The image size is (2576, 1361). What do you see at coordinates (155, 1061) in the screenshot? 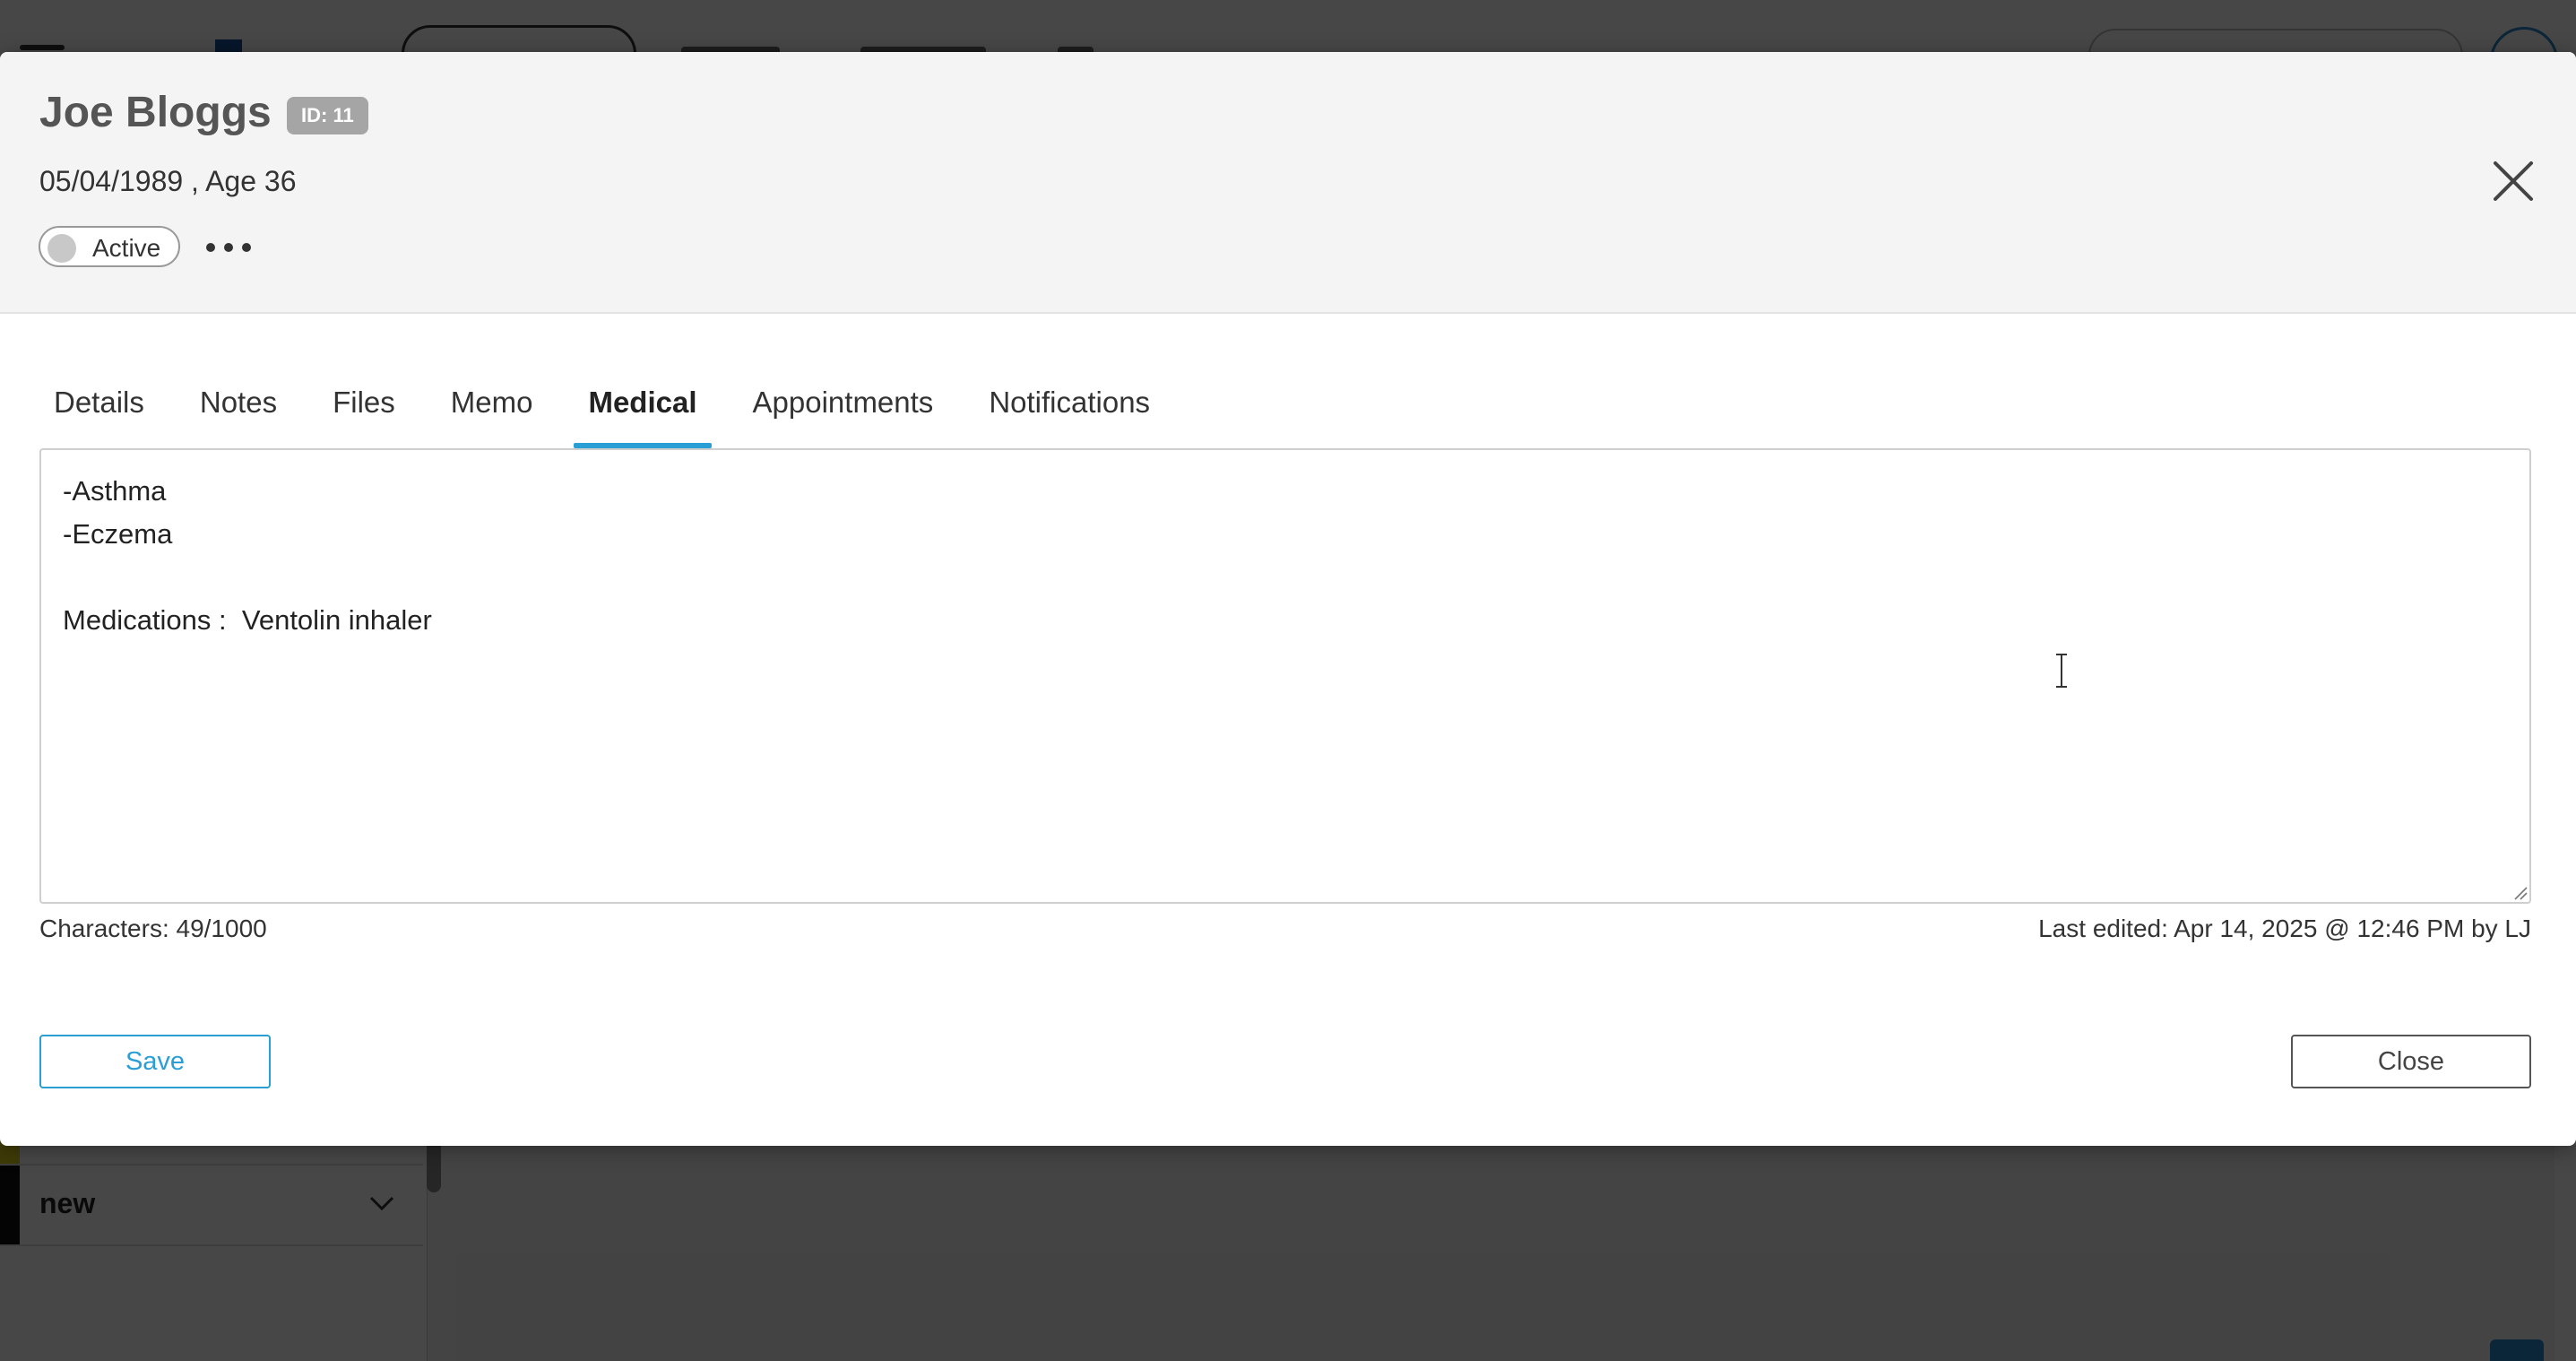
I see `save-button: Save` at bounding box center [155, 1061].